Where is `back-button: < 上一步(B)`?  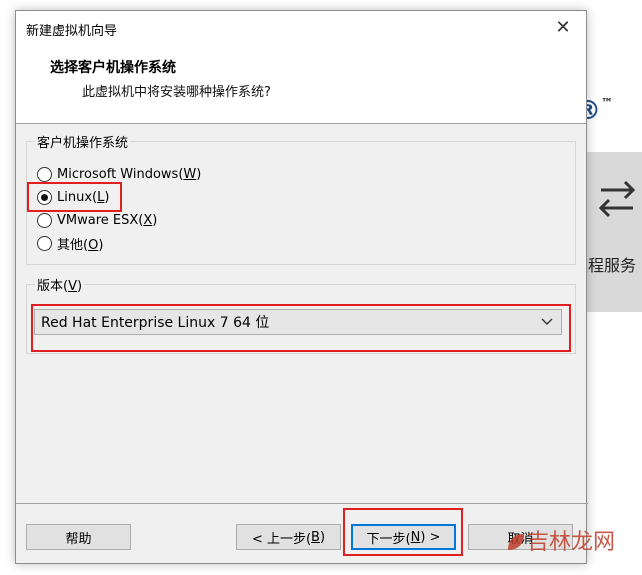
back-button: < 上一步(B) is located at coordinates (288, 537).